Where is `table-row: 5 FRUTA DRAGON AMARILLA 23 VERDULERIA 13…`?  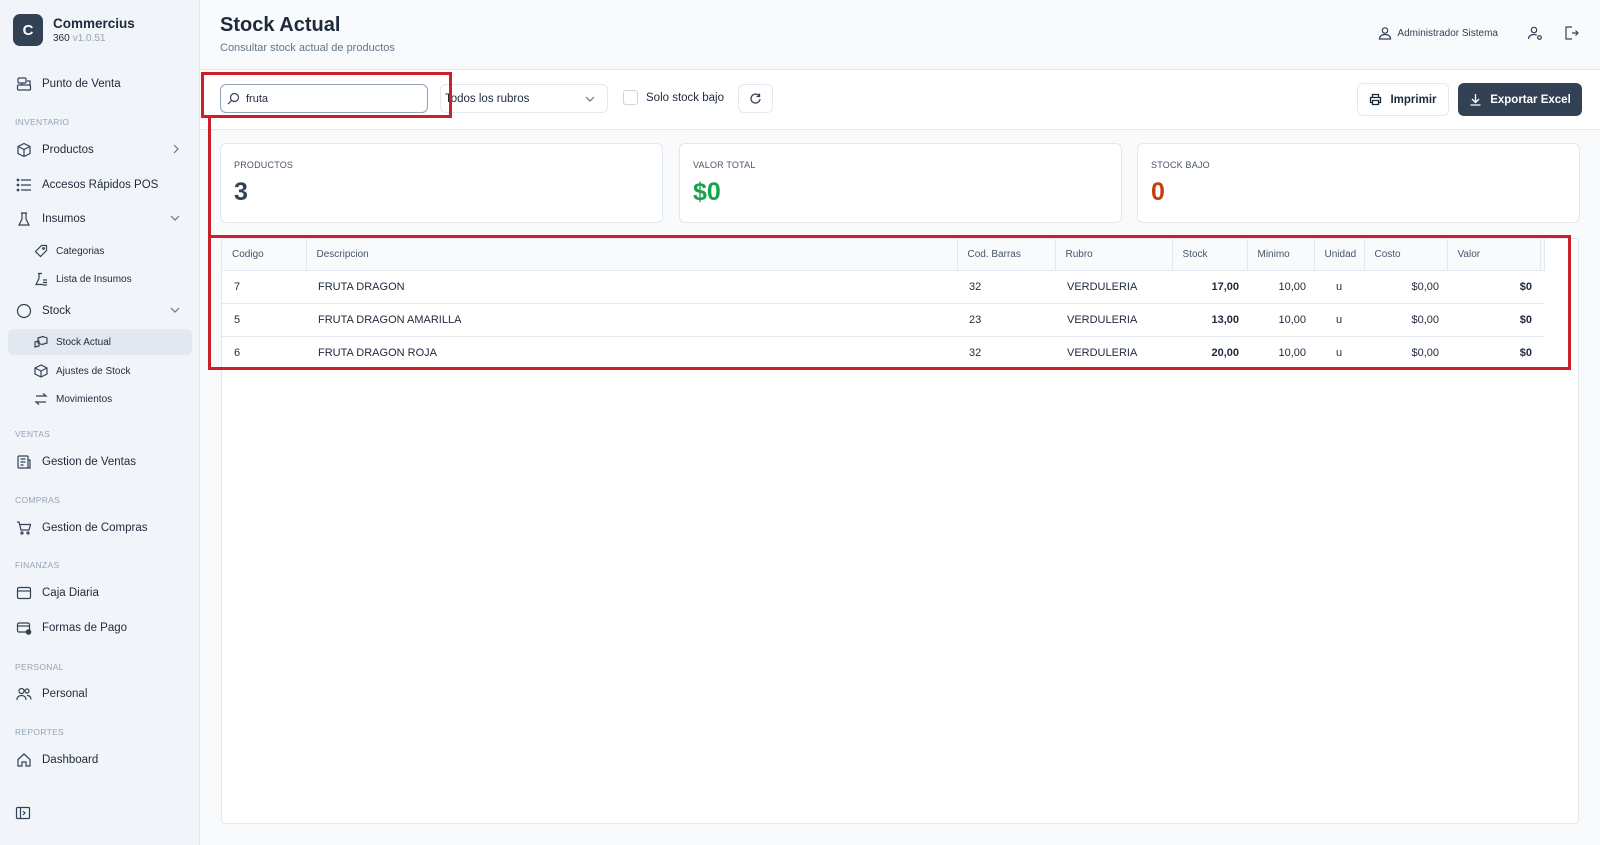
table-row: 5 FRUTA DRAGON AMARILLA 23 VERDULERIA 13… is located at coordinates (883, 319).